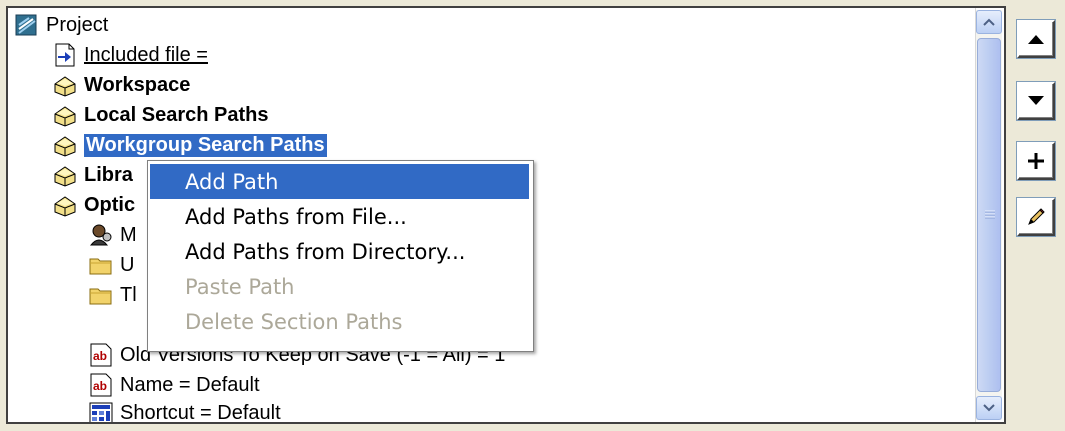  I want to click on tree-item-label: M, so click(128, 234).